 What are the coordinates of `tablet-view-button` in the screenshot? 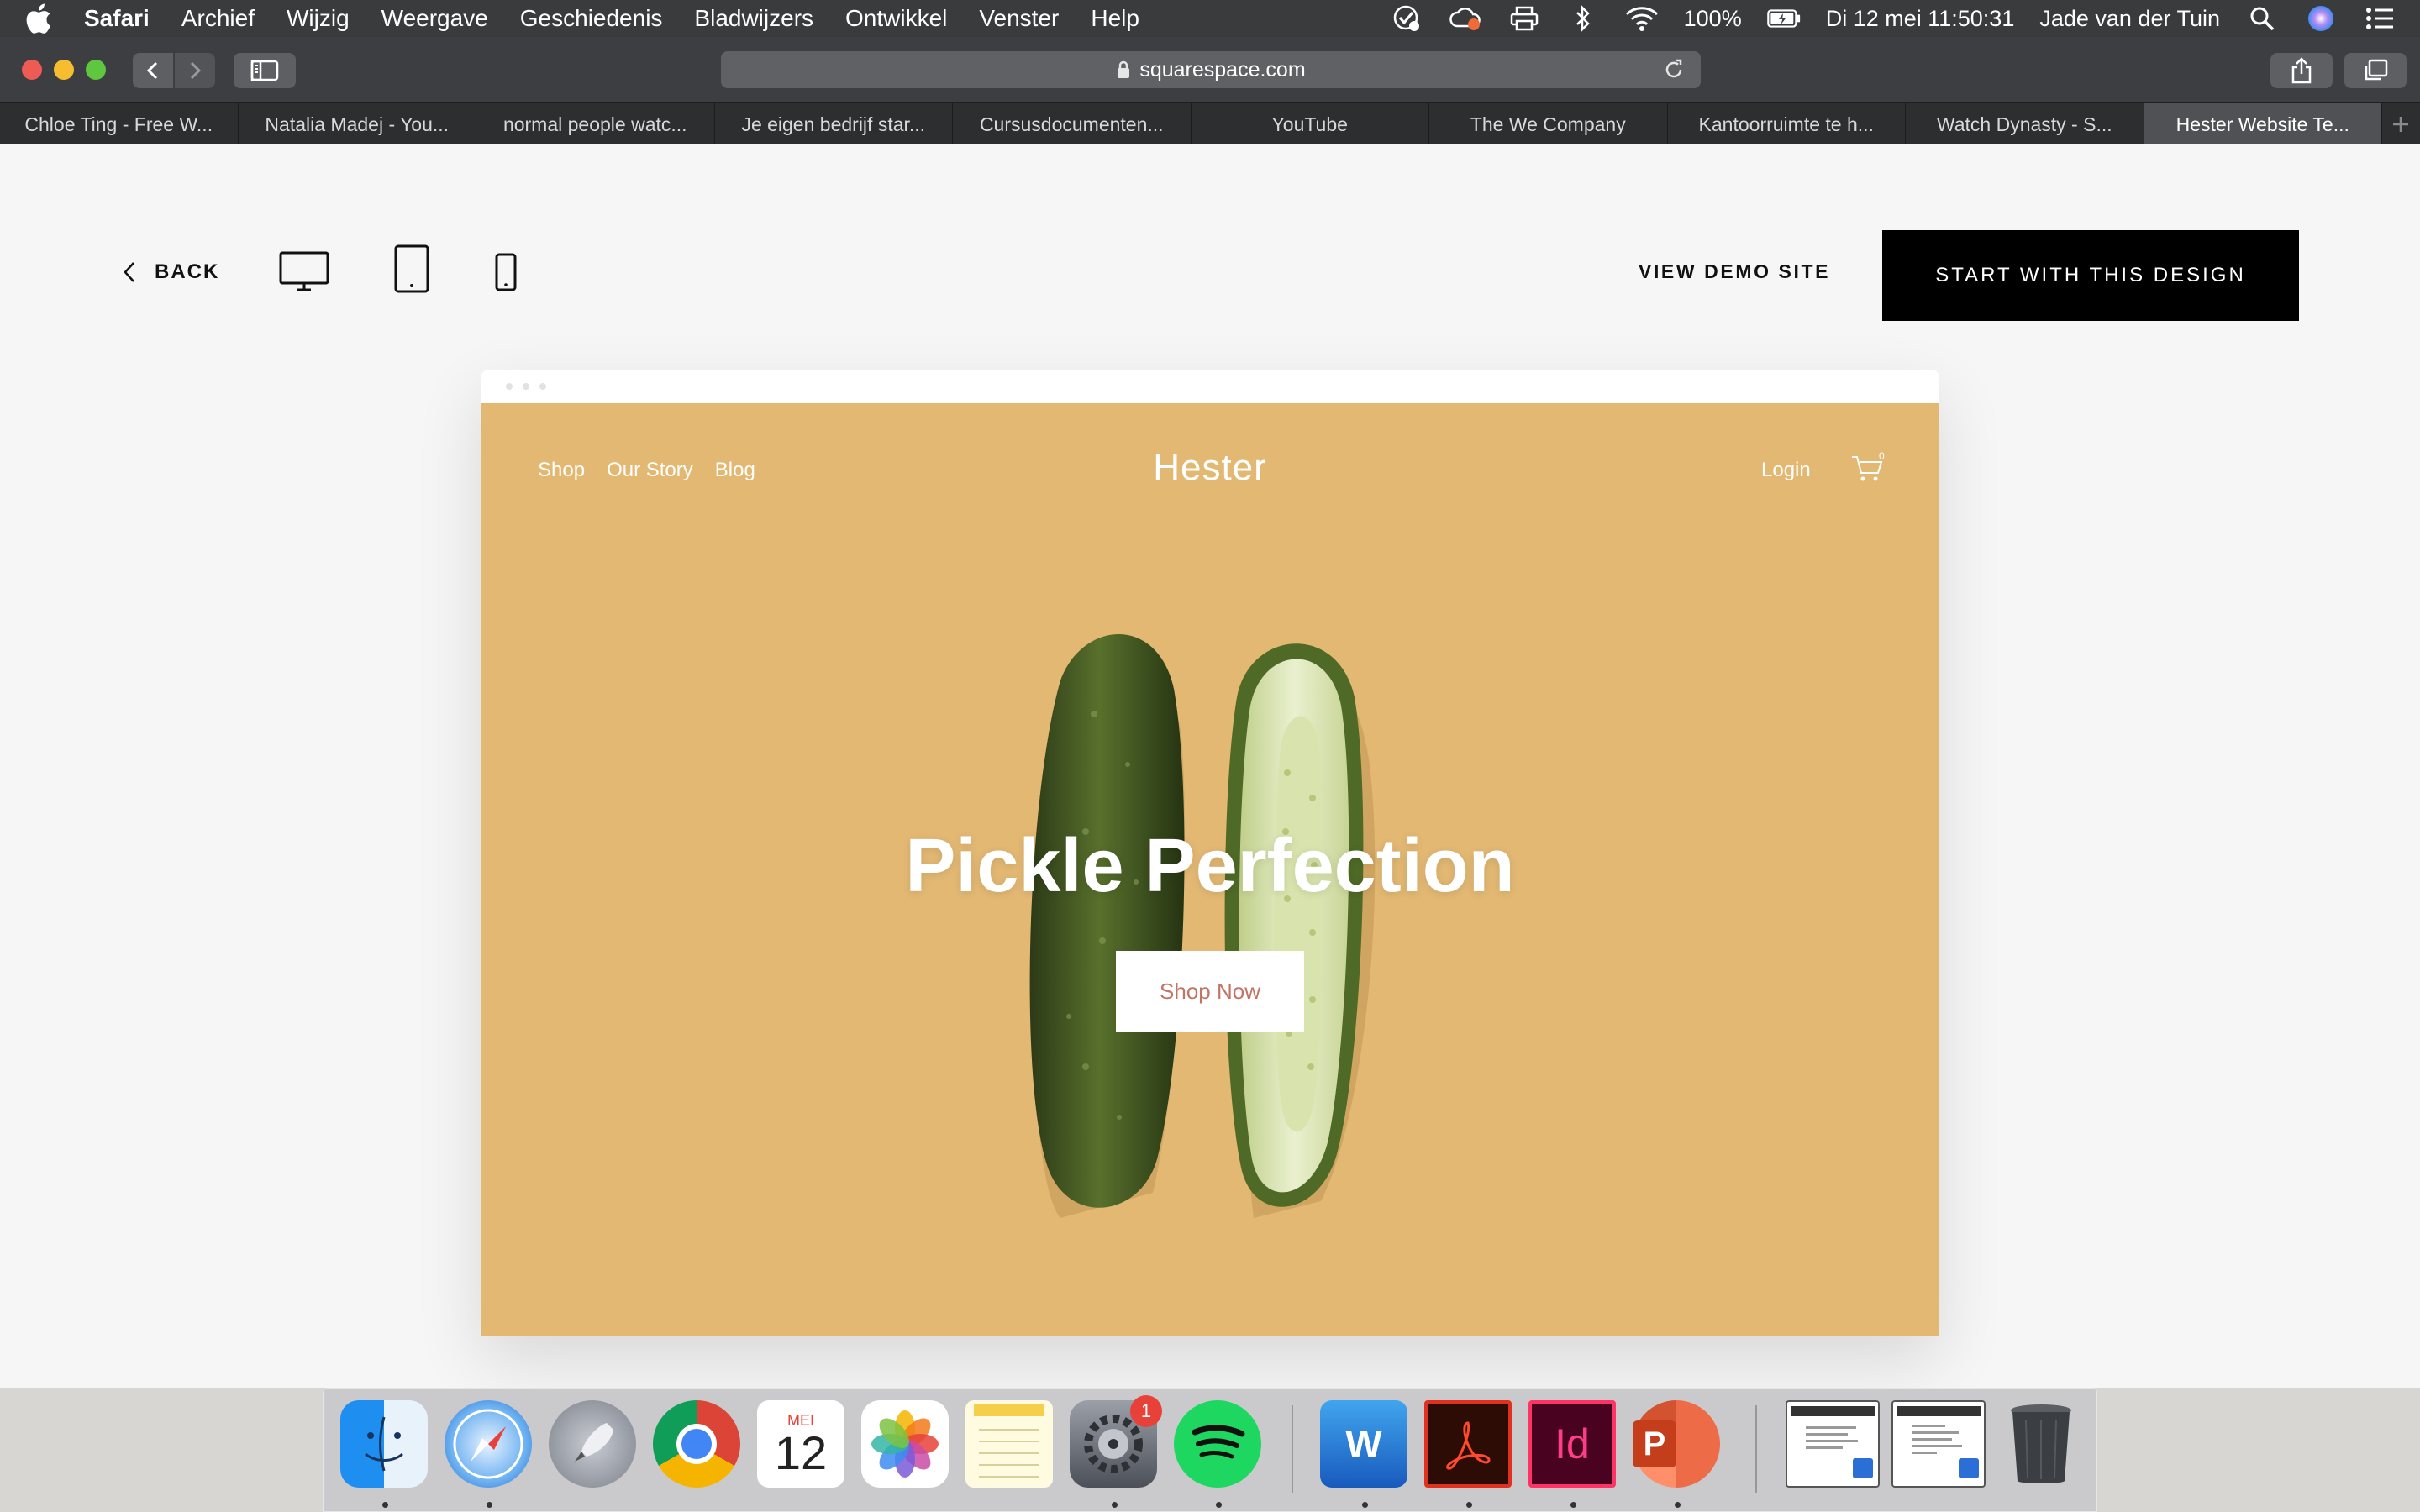 It's located at (412, 269).